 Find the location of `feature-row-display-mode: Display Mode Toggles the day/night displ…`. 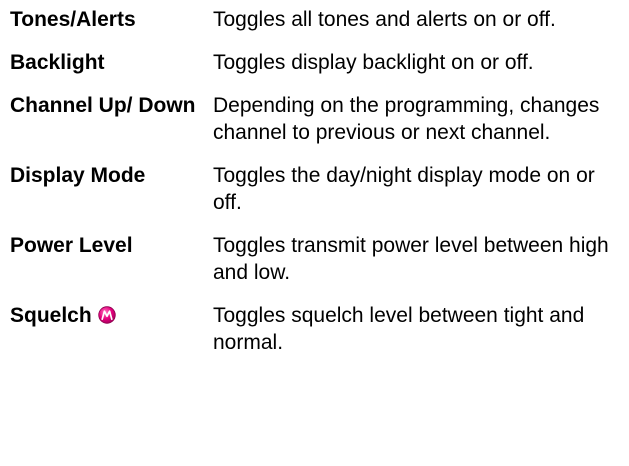

feature-row-display-mode: Display Mode Toggles the day/night displ… is located at coordinates (316, 189).